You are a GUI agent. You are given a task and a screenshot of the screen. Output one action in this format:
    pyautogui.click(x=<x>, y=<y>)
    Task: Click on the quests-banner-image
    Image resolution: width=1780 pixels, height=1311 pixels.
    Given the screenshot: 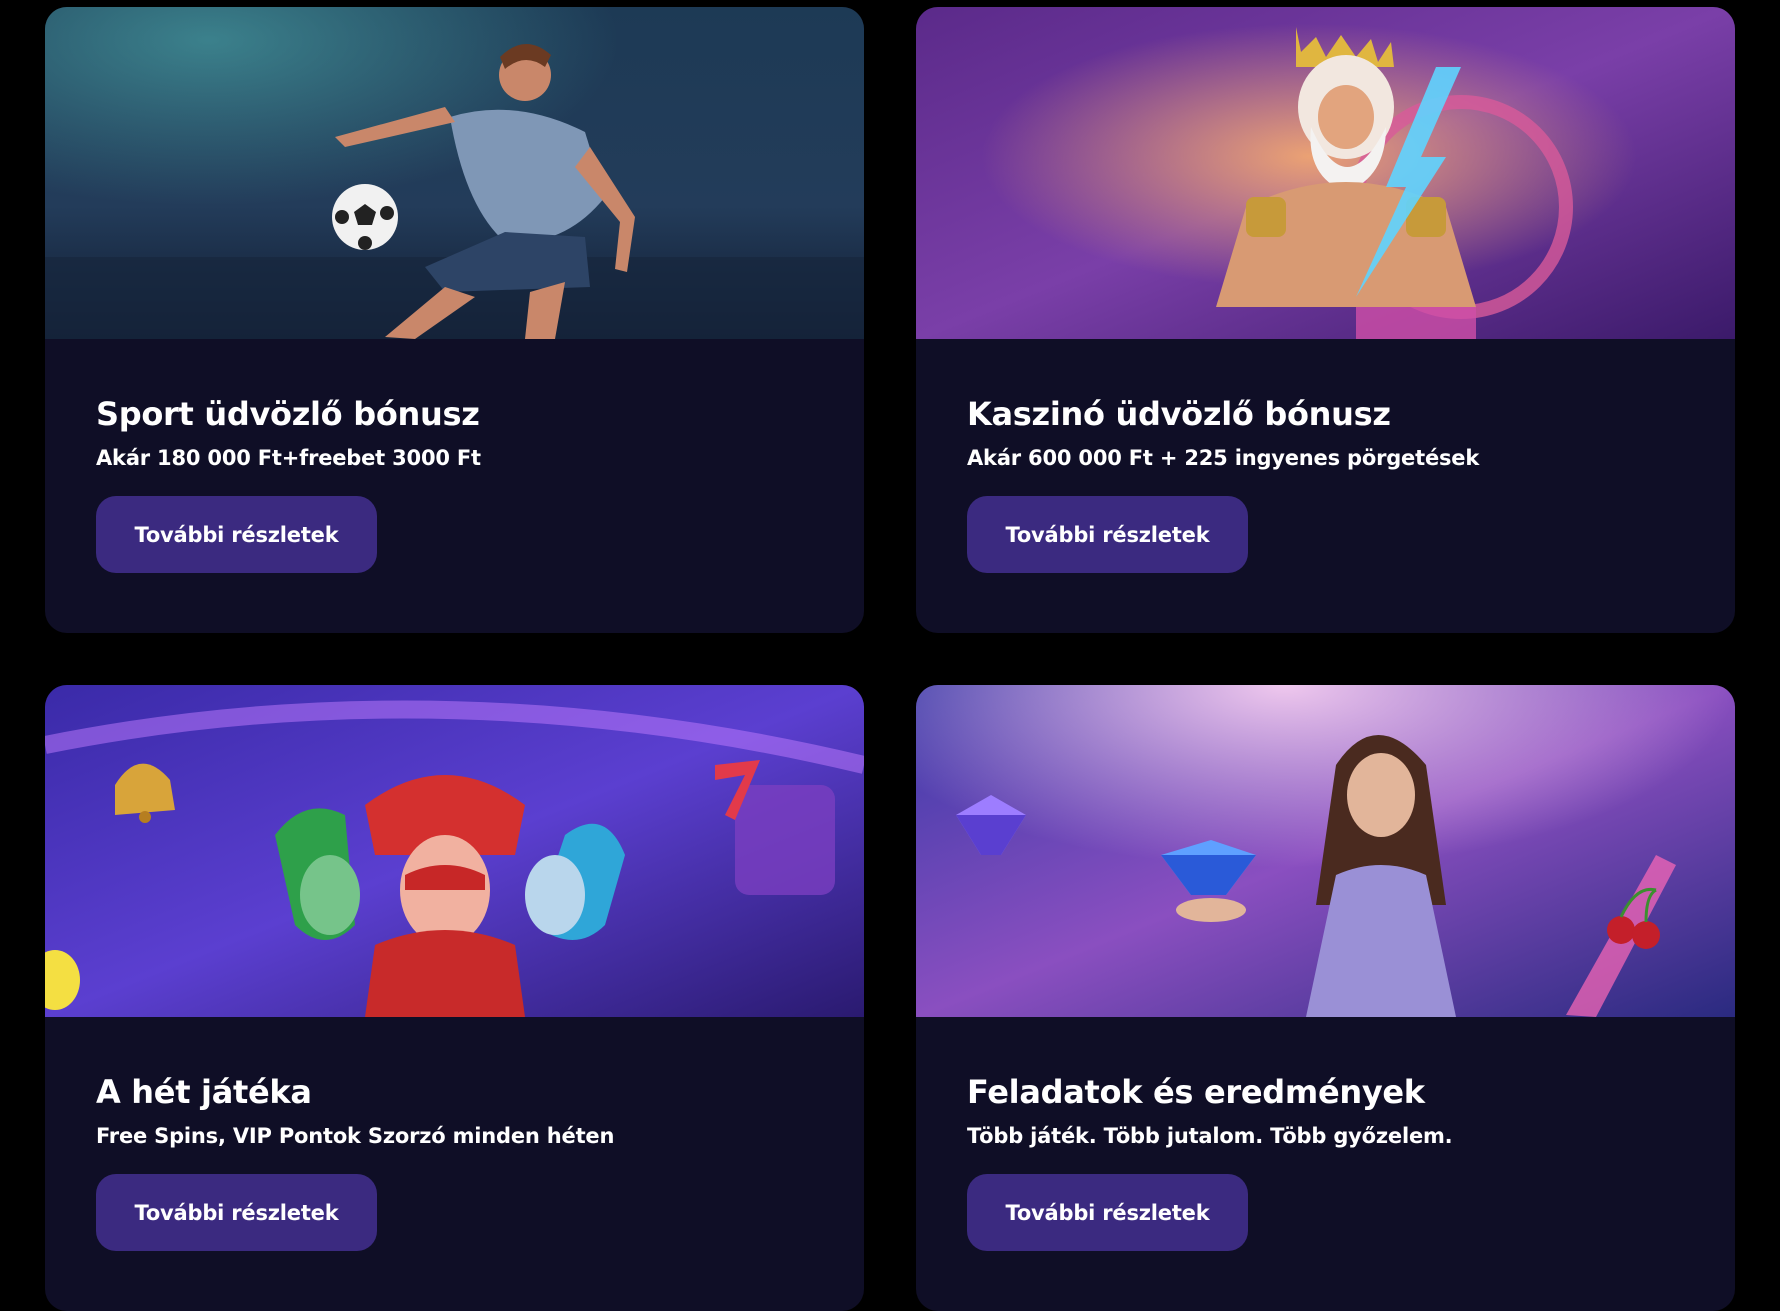 What is the action you would take?
    pyautogui.click(x=1325, y=851)
    